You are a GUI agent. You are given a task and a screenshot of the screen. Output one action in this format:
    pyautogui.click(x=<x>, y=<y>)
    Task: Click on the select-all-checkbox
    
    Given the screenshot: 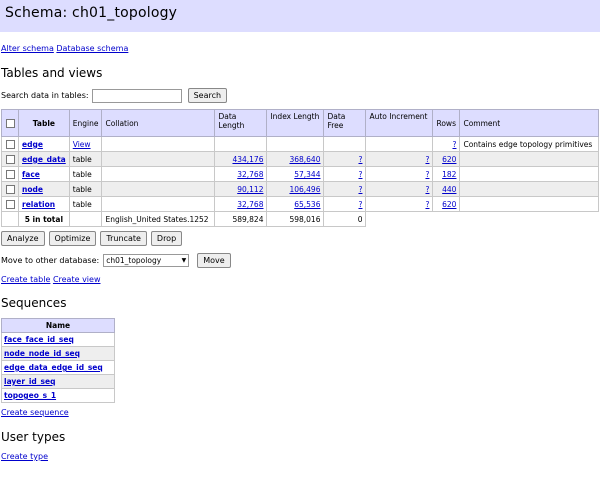 What is the action you would take?
    pyautogui.click(x=10, y=123)
    